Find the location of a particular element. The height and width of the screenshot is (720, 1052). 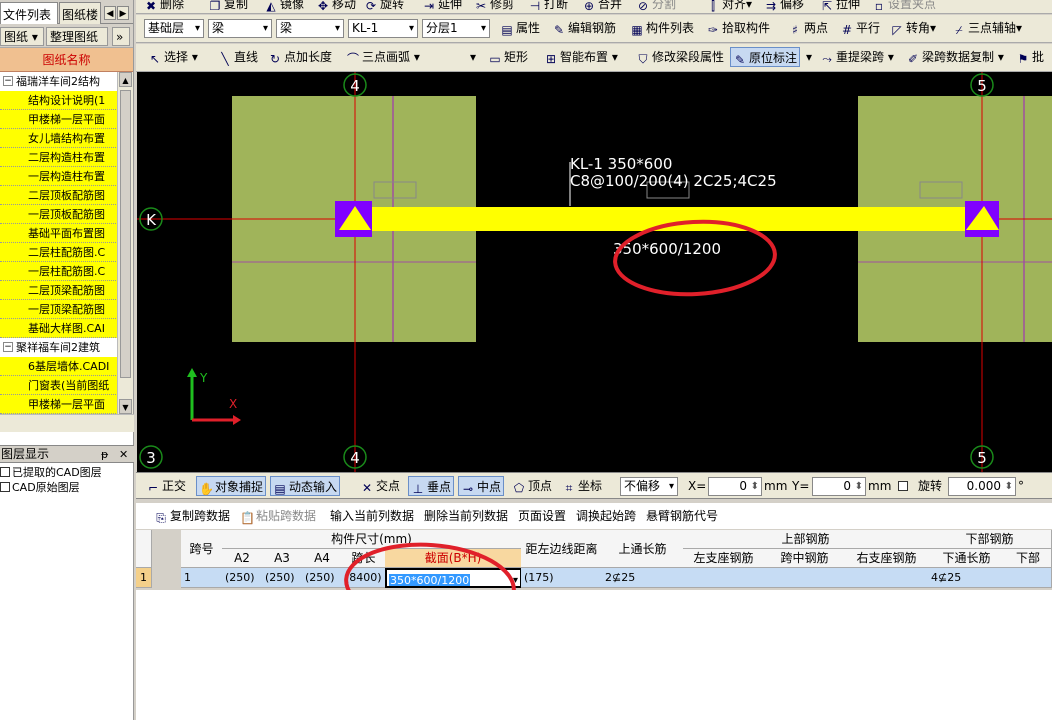

tab-drawing-floor: 图纸楼 is located at coordinates (80, 13).